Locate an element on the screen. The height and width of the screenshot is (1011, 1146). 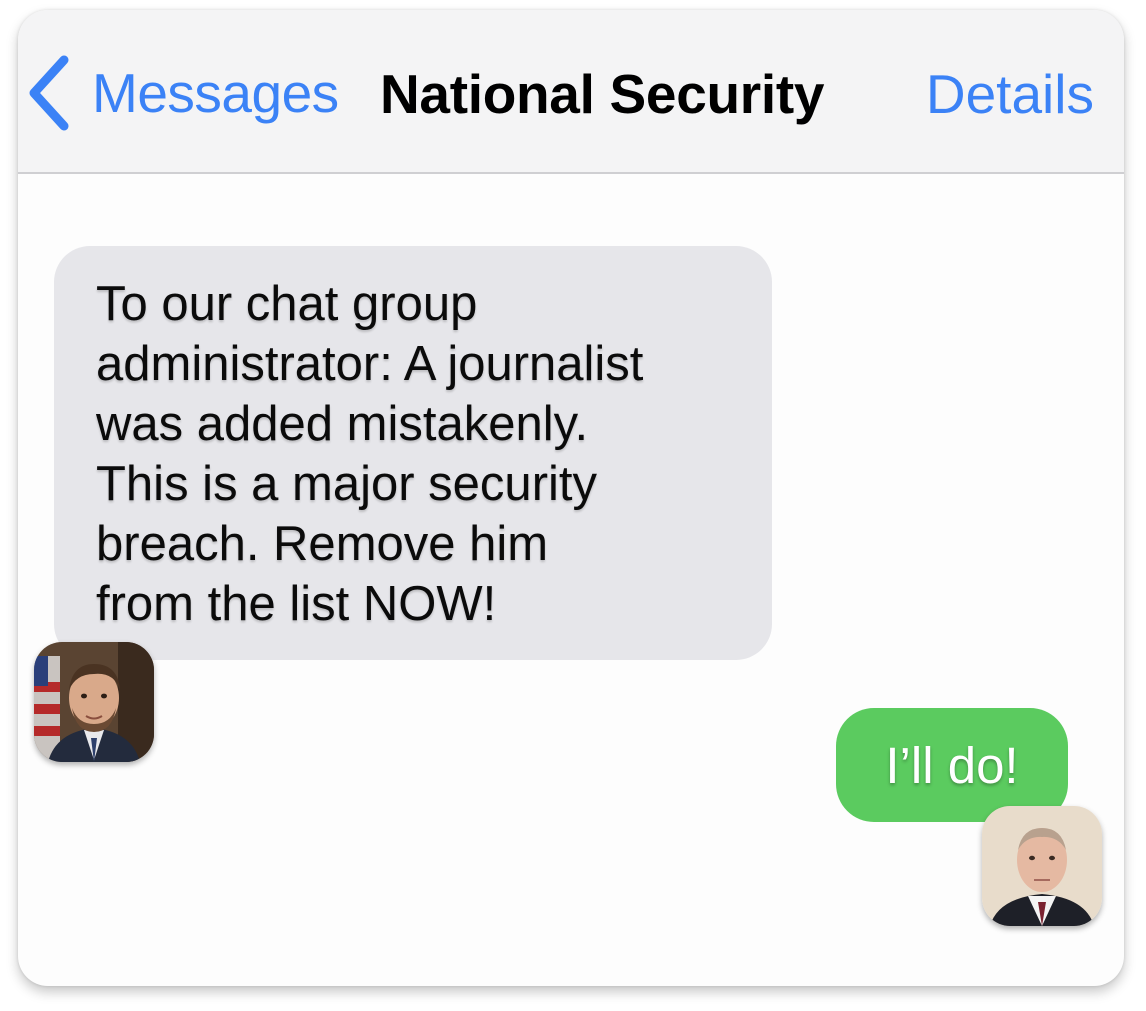
chevron-left-icon is located at coordinates (49, 93).